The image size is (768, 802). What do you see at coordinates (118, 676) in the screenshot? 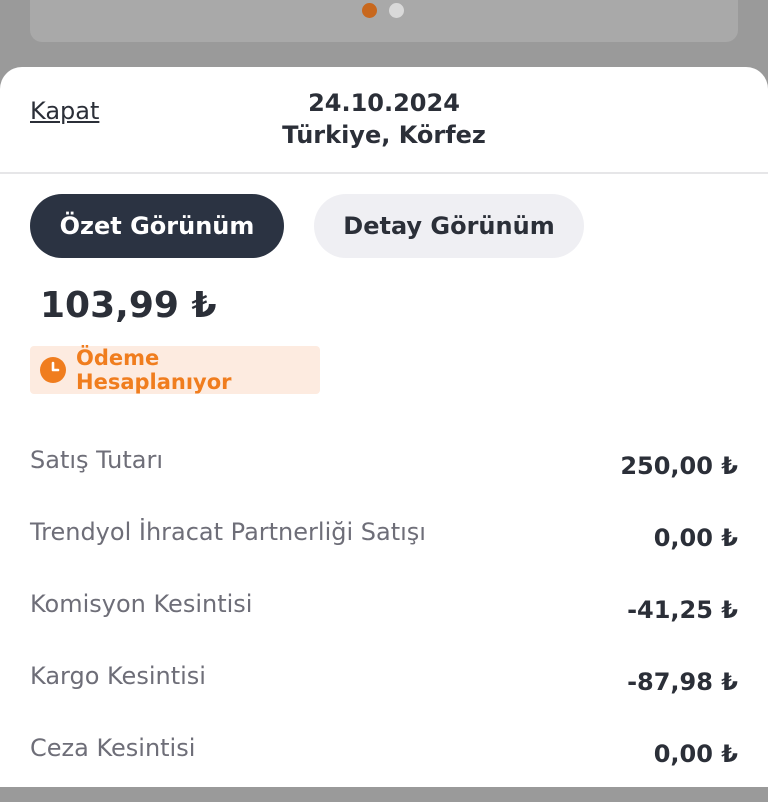
I see `row-label: Kargo Kesintisi` at bounding box center [118, 676].